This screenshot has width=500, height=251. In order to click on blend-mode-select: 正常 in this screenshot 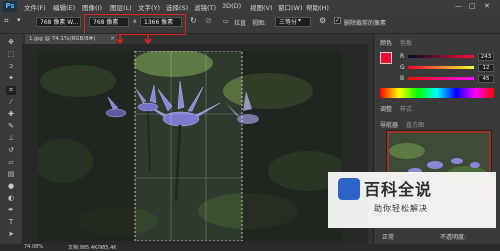, I will do `click(388, 236)`.